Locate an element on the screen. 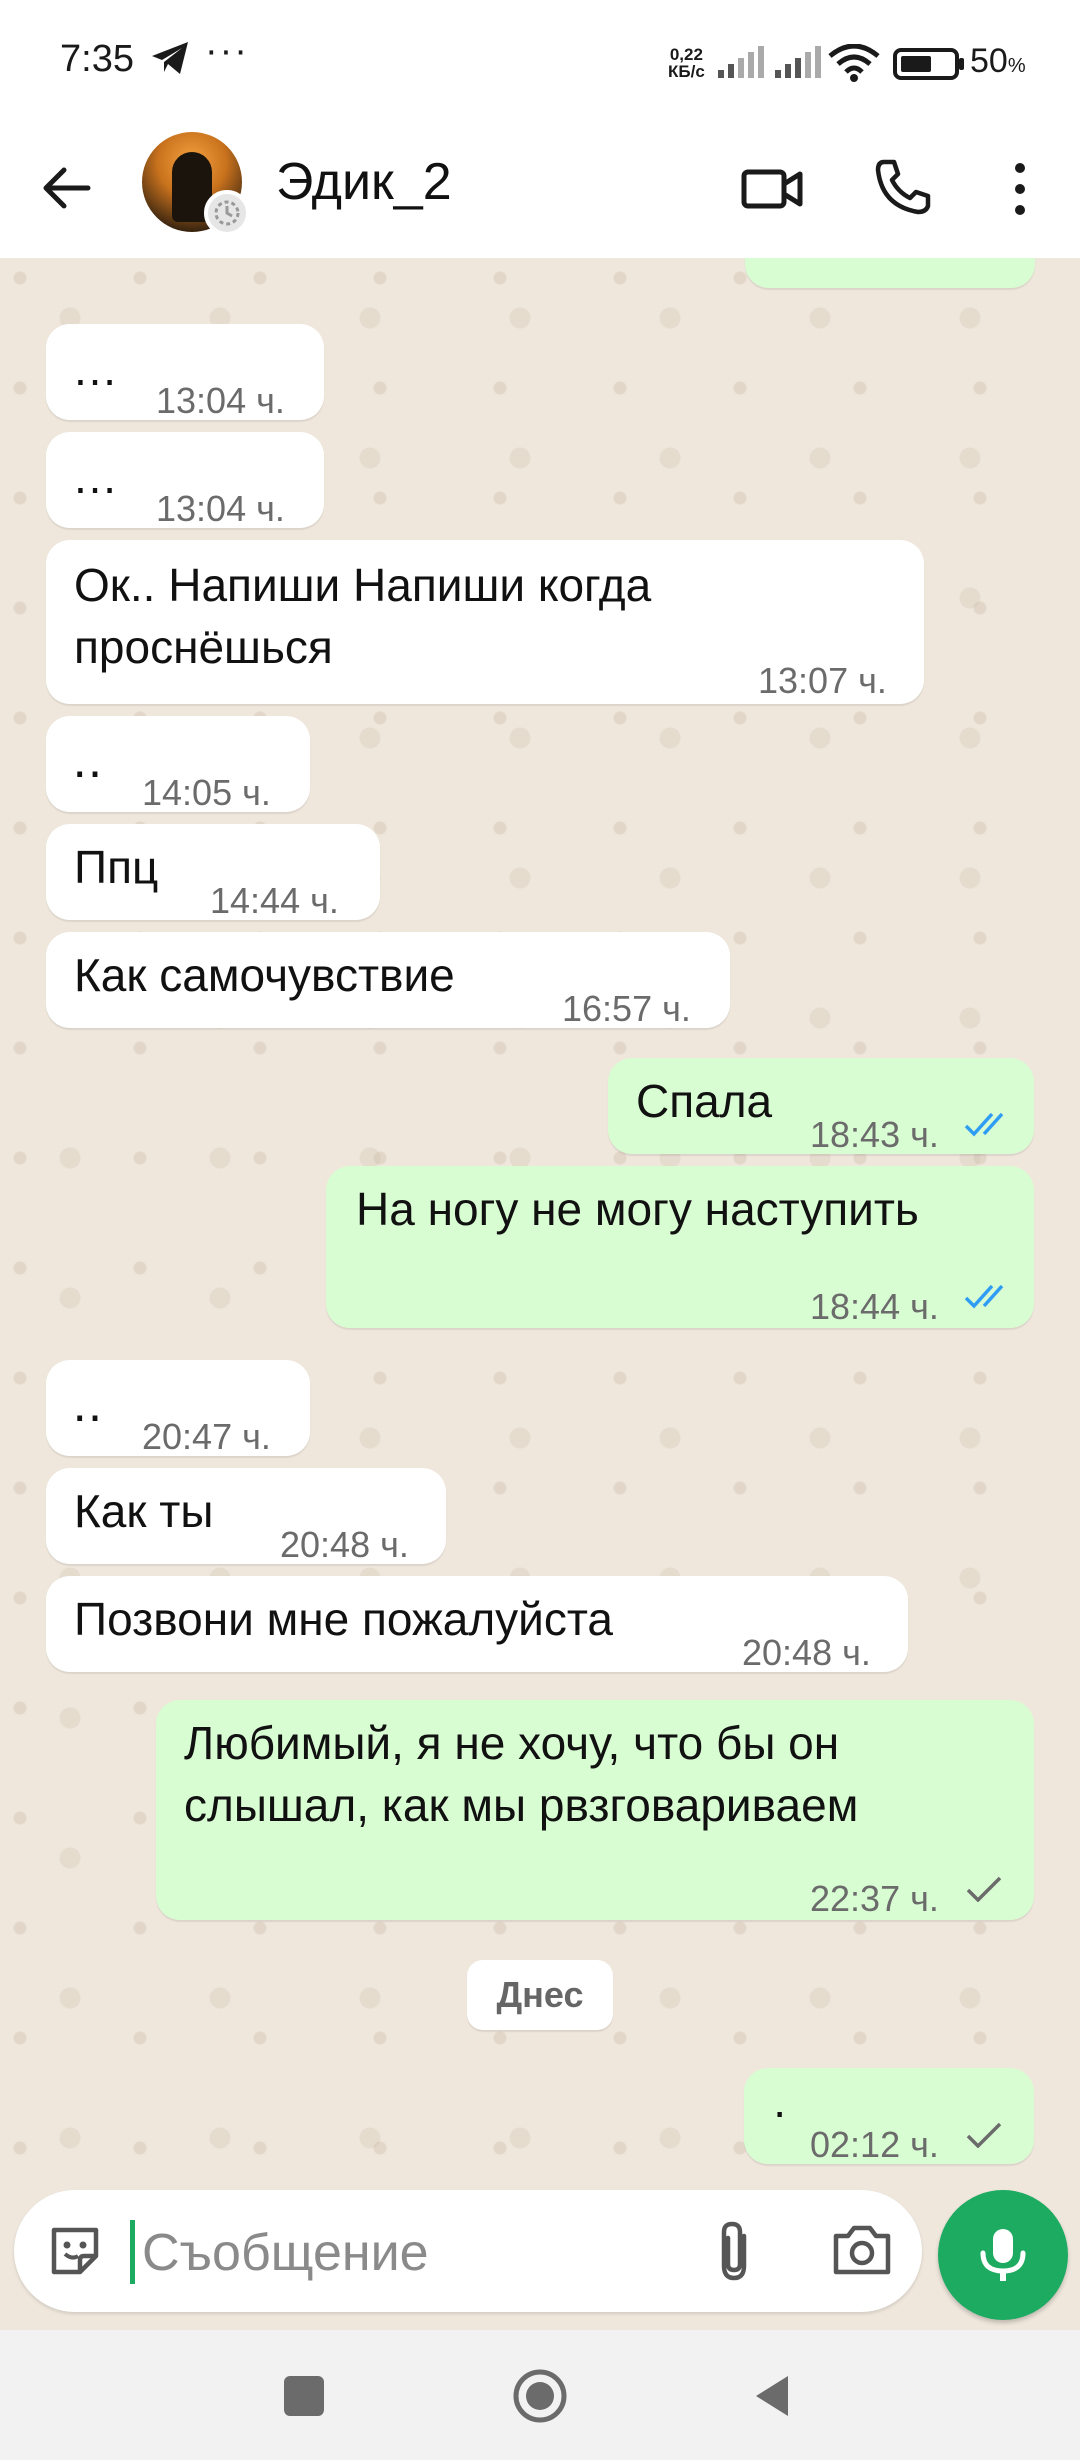 Image resolution: width=1080 pixels, height=2460 pixels. battery-value: 50 is located at coordinates (989, 61).